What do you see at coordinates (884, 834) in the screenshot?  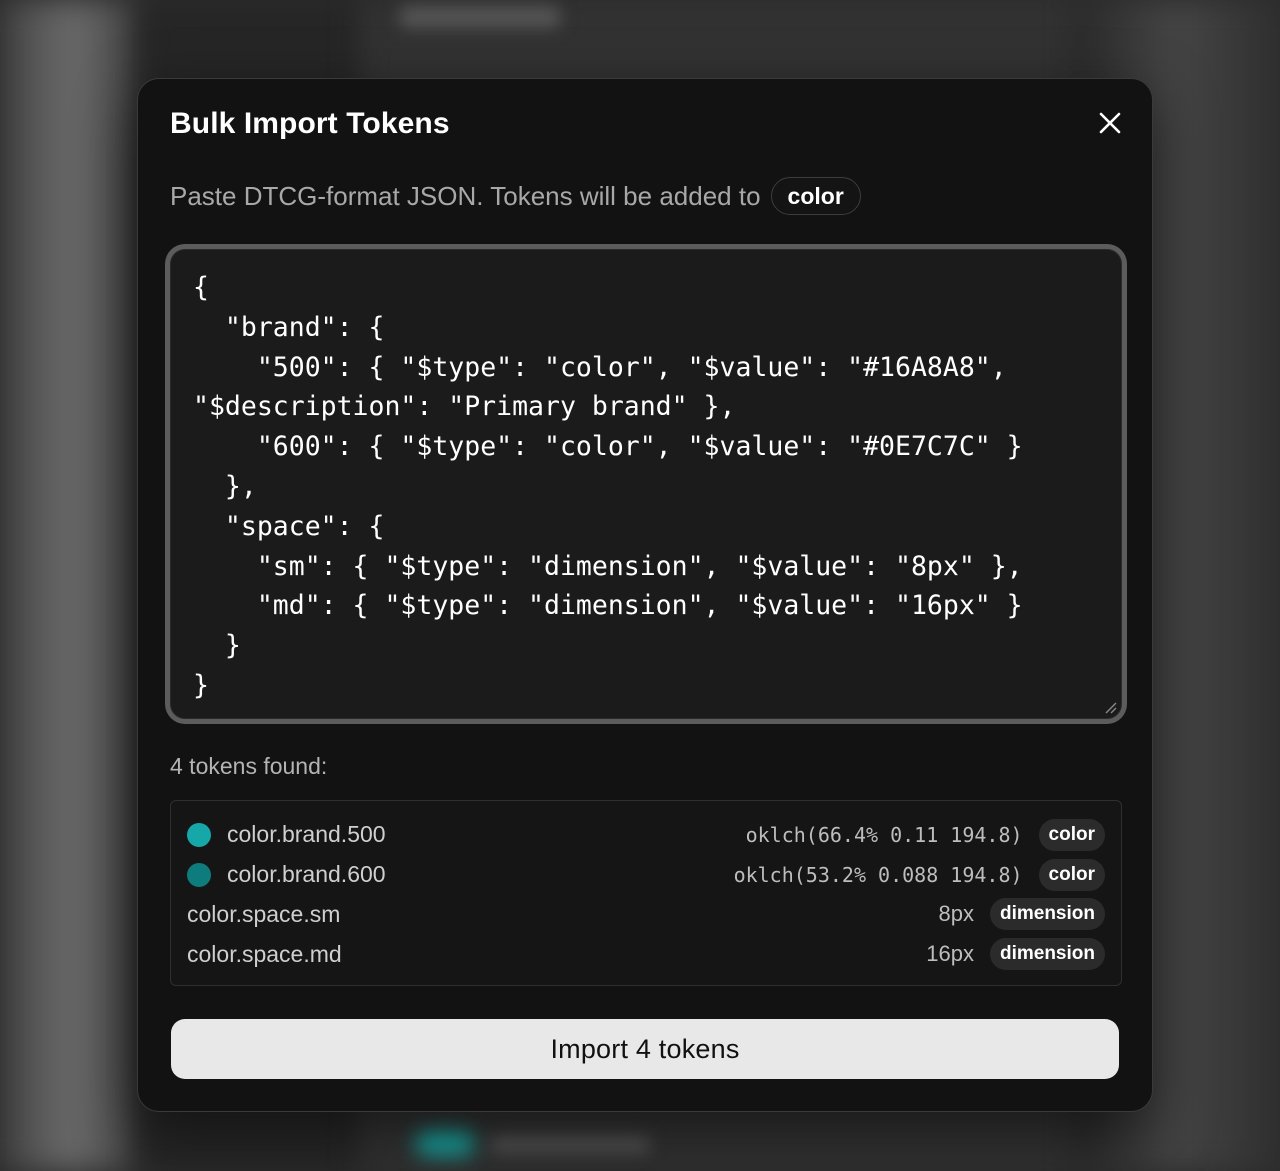 I see `token-value: oklch(66.4% 0.11 194.8)` at bounding box center [884, 834].